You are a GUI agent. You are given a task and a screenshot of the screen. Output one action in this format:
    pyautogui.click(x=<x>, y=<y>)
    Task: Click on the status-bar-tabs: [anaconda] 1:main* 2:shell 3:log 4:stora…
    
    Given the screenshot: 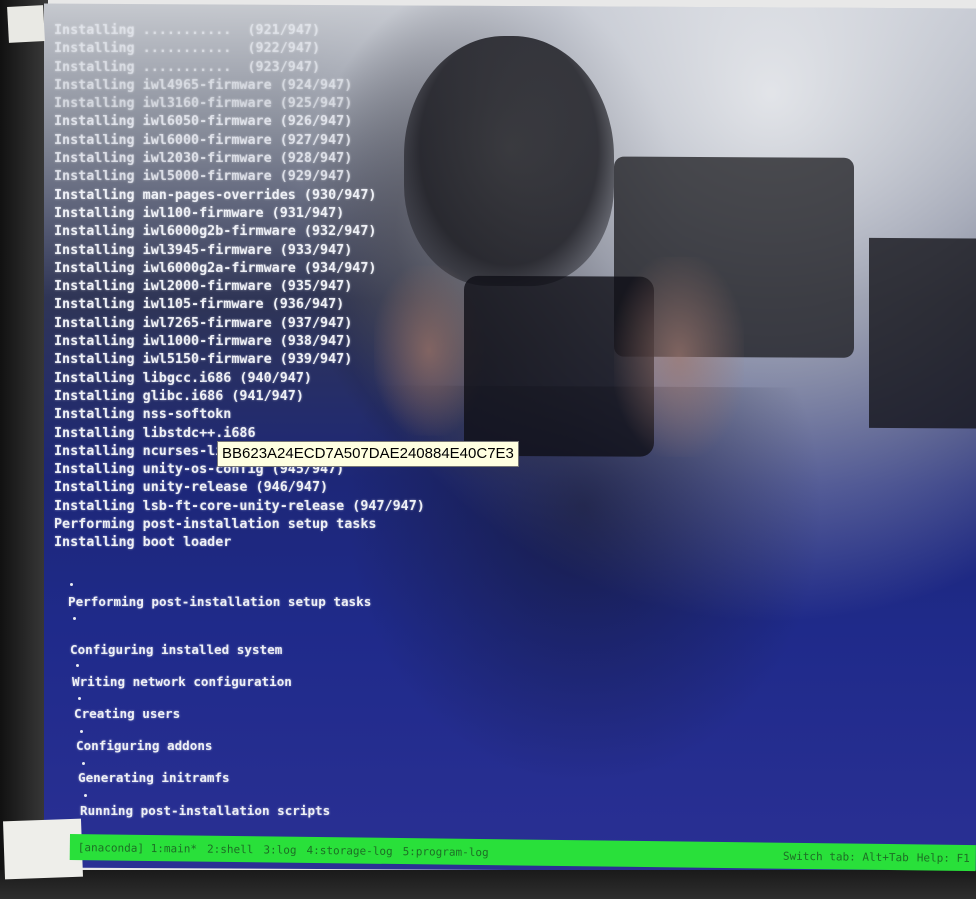 What is the action you would take?
    pyautogui.click(x=279, y=849)
    